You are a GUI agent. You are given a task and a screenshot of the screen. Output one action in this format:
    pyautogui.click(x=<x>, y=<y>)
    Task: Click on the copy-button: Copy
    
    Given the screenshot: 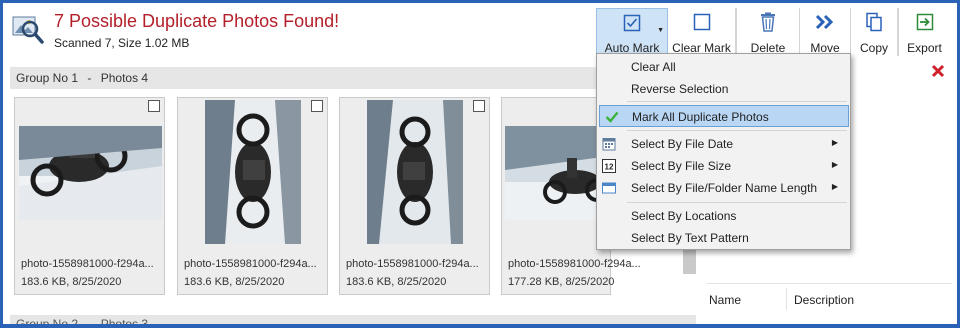 What is the action you would take?
    pyautogui.click(x=874, y=32)
    